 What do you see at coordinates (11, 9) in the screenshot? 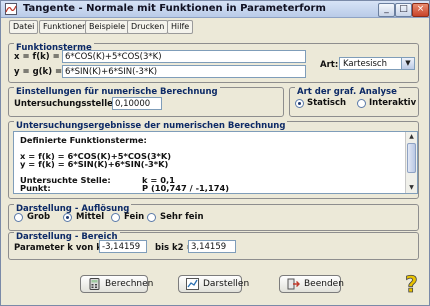
I see `app-icon` at bounding box center [11, 9].